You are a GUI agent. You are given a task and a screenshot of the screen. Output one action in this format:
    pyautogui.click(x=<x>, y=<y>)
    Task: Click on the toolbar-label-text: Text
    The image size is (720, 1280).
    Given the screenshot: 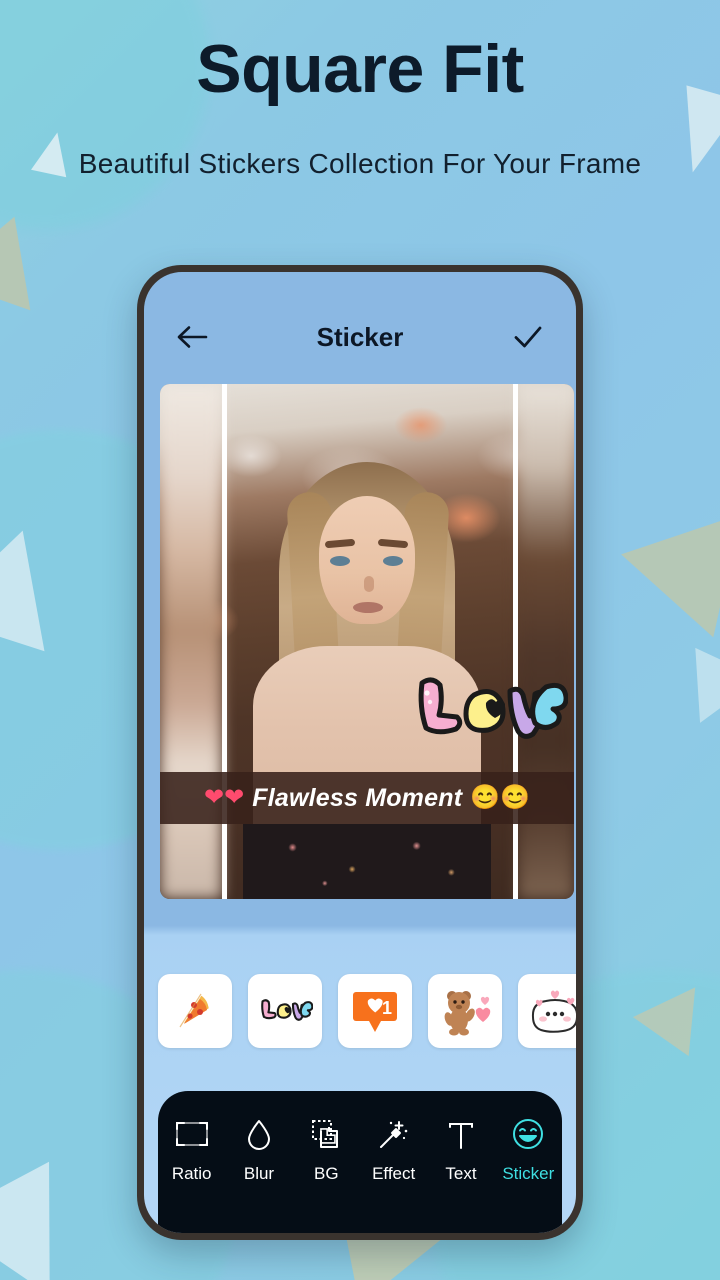 What is the action you would take?
    pyautogui.click(x=461, y=1173)
    